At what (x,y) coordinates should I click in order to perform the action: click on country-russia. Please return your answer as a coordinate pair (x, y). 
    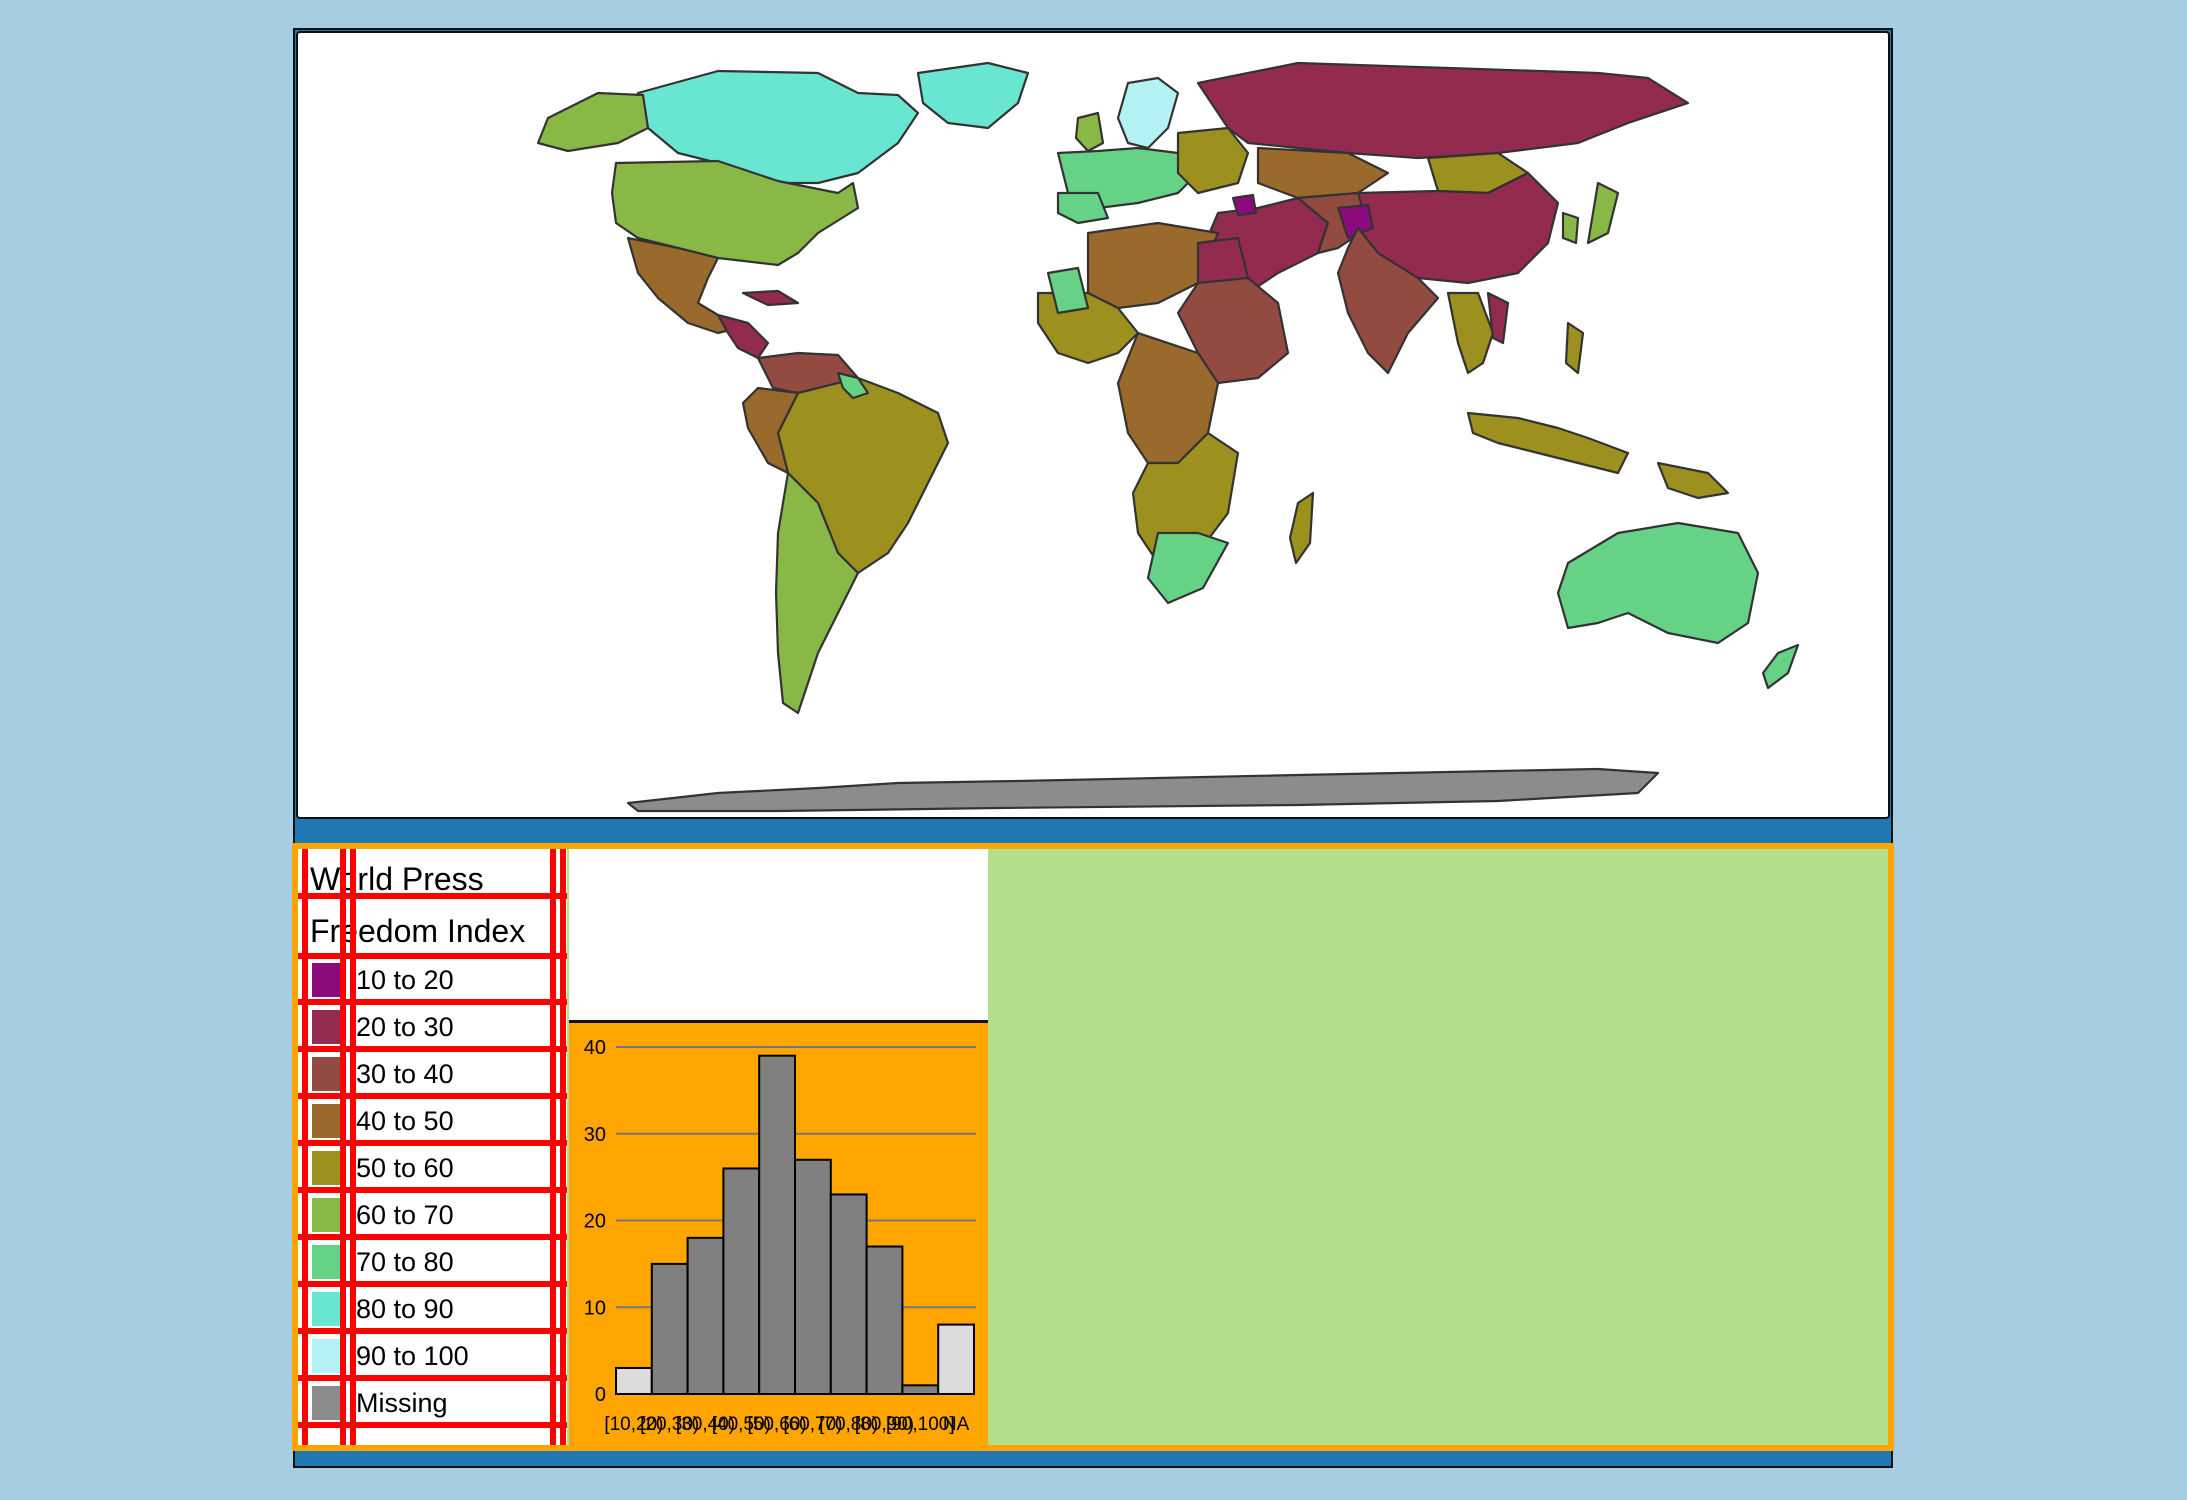
    Looking at the image, I should click on (1443, 110).